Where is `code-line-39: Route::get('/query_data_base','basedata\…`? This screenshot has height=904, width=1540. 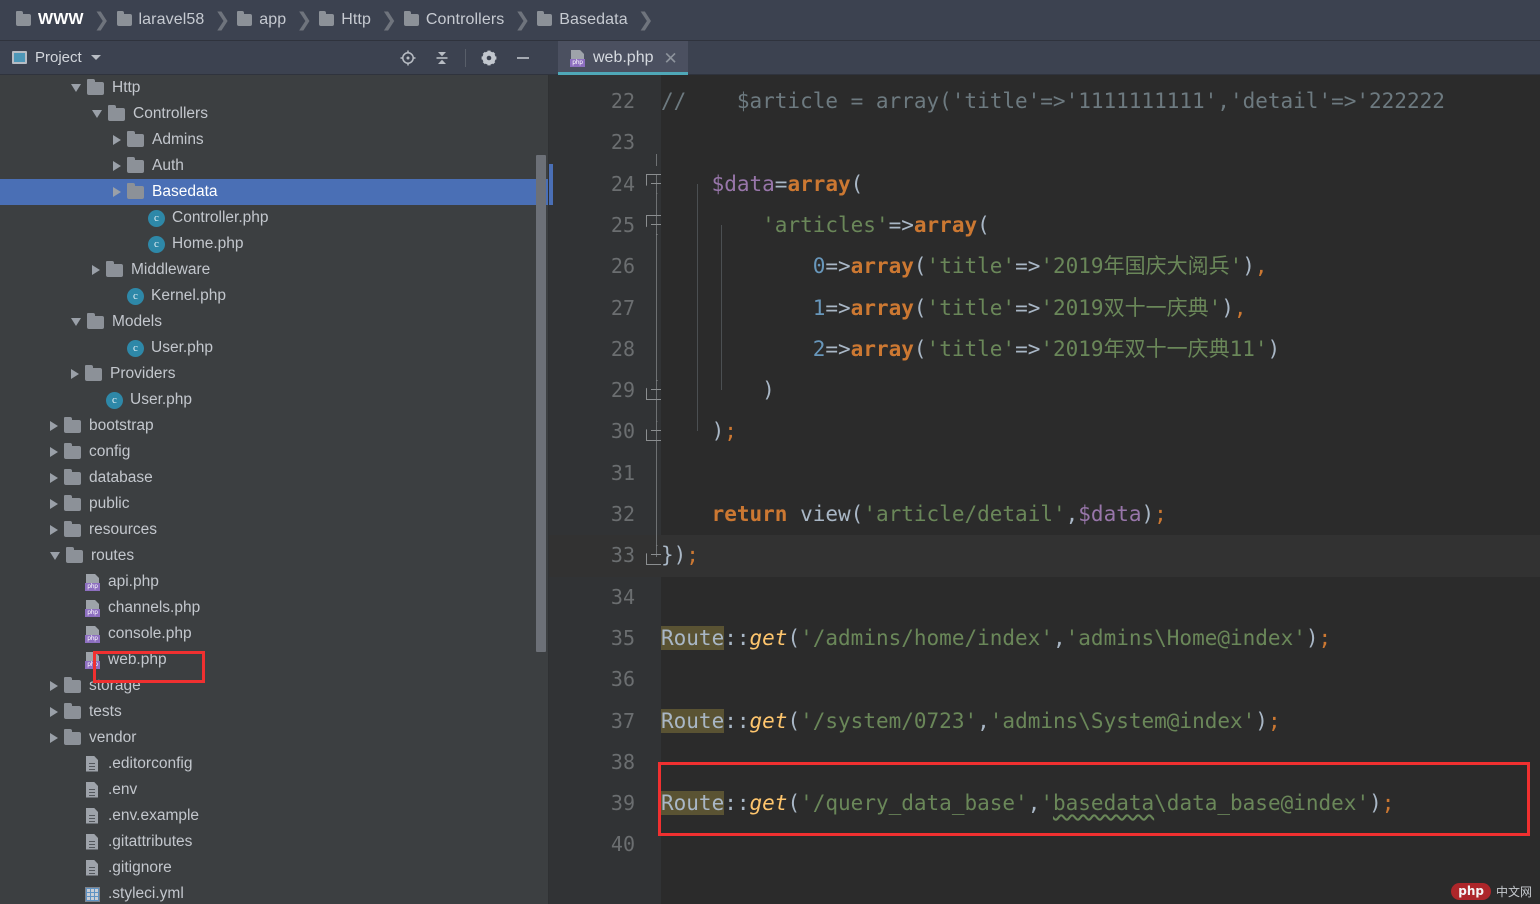 code-line-39: Route::get('/query_data_base','basedata\… is located at coordinates (1100, 803).